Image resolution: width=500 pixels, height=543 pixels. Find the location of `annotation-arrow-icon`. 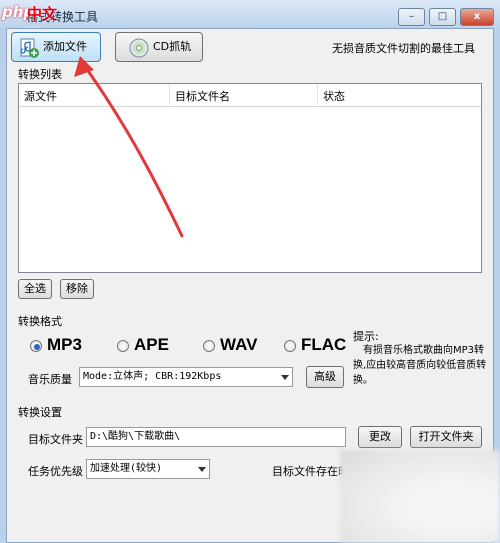

annotation-arrow-icon is located at coordinates (129, 147).